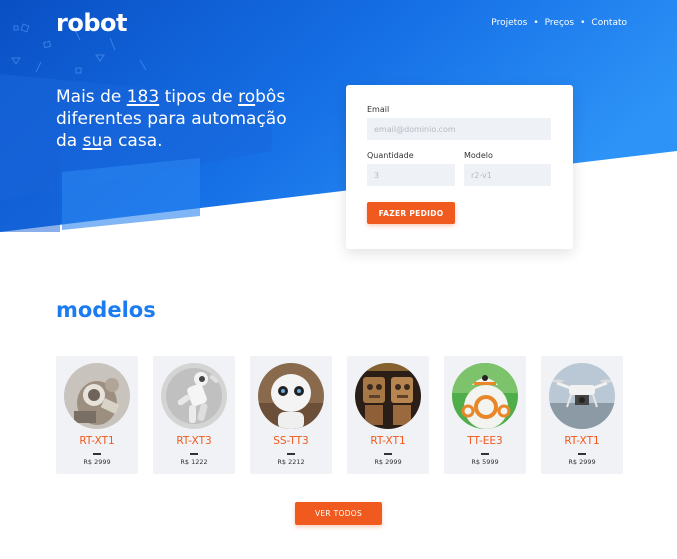 This screenshot has width=677, height=559. Describe the element at coordinates (411, 213) in the screenshot. I see `place-order-button: FAZER PEDIDO` at that location.